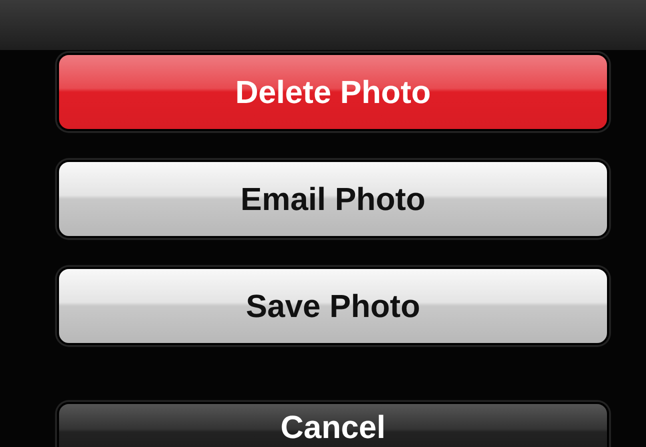  I want to click on action-button: Delete Photo, so click(333, 92).